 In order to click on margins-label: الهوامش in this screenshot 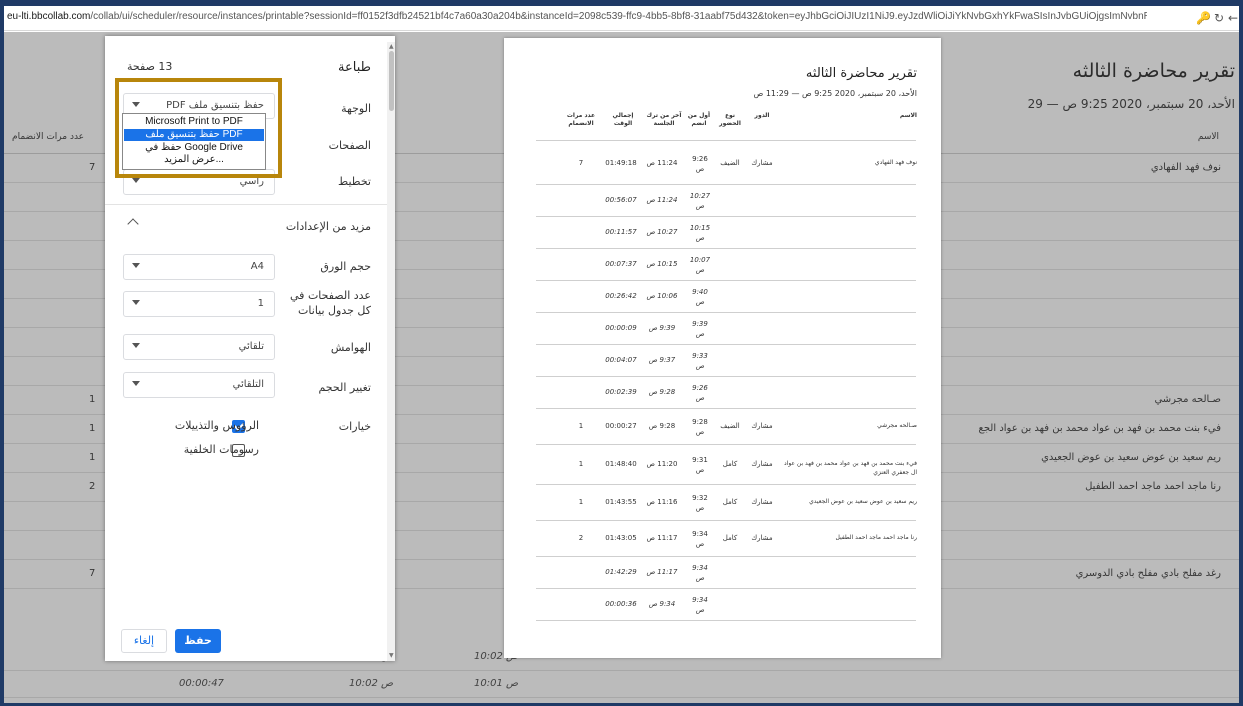, I will do `click(350, 347)`.